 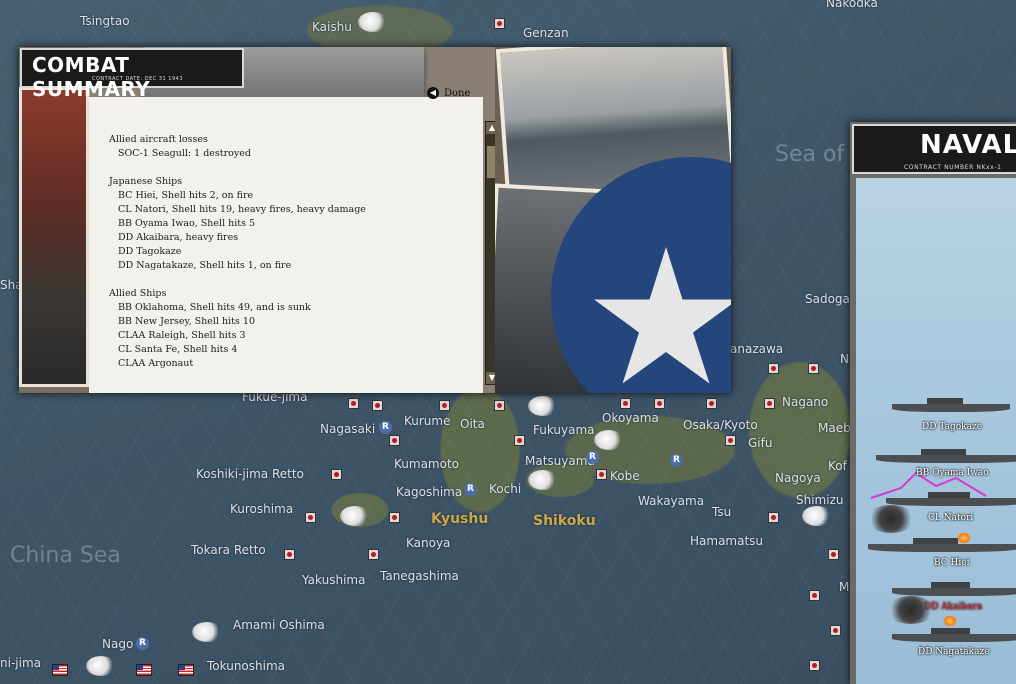 What do you see at coordinates (186, 321) in the screenshot?
I see `report-item: BB New Jersey, Shell hits 10` at bounding box center [186, 321].